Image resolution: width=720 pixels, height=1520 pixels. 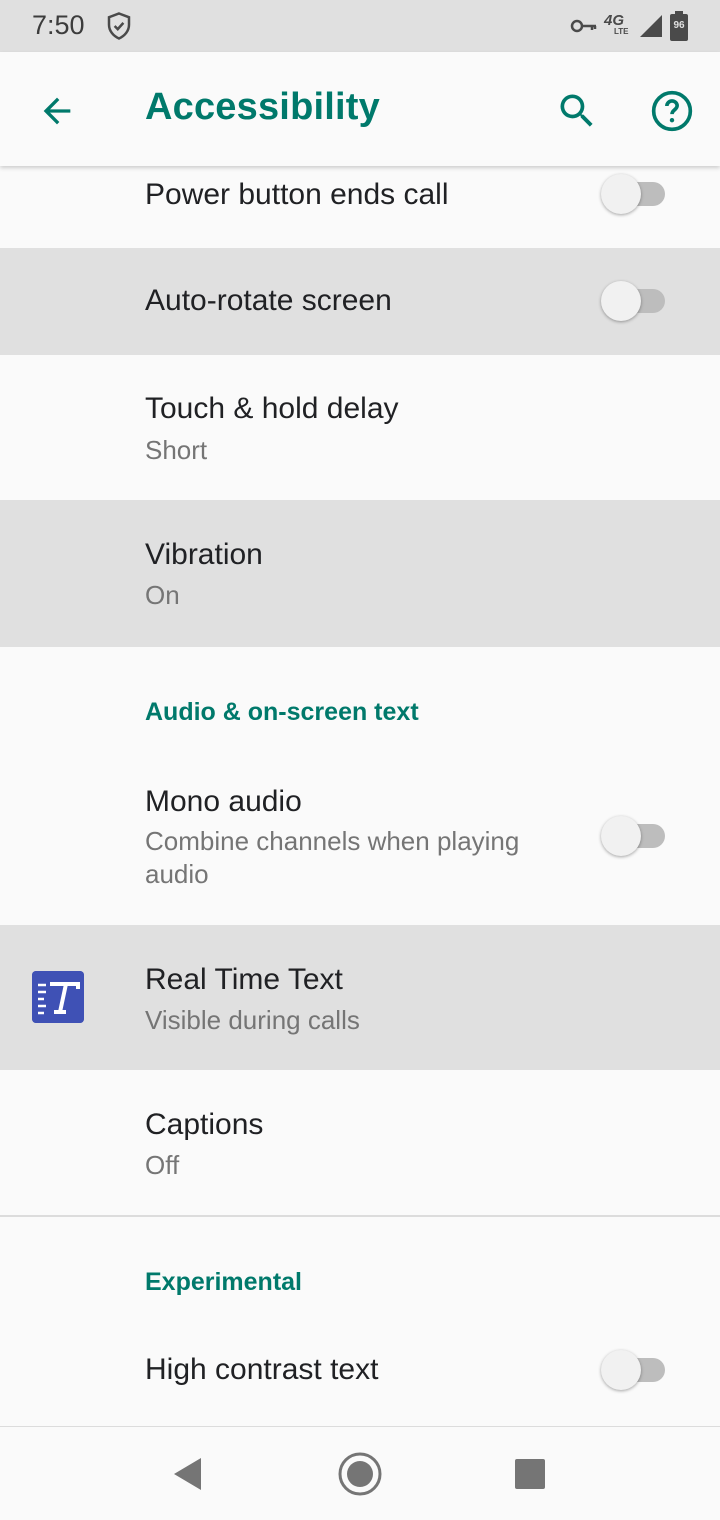 I want to click on status-icons: 4G LTE 96, so click(x=629, y=26).